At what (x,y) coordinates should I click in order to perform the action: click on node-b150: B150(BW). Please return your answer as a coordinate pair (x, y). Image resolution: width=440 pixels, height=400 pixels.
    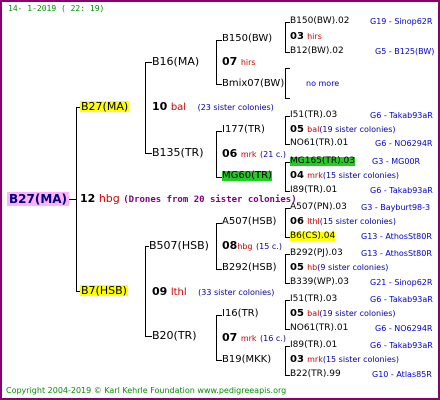
    Looking at the image, I should click on (247, 39).